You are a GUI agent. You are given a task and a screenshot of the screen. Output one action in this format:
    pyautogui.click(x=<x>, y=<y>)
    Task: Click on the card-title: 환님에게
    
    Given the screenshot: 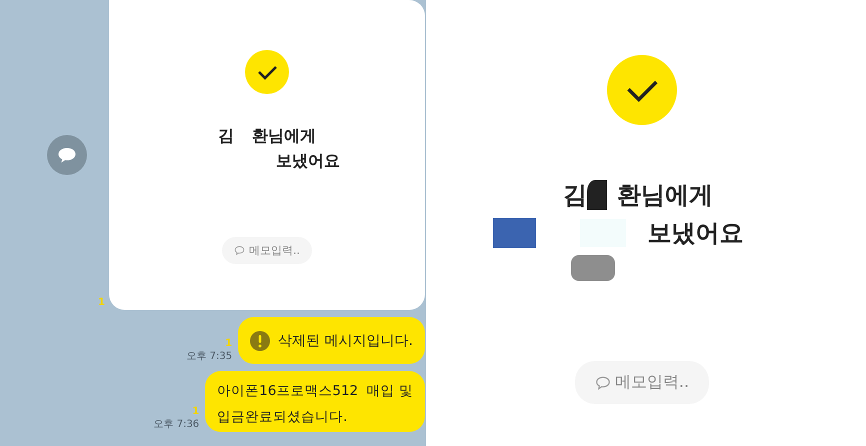 What is the action you would take?
    pyautogui.click(x=284, y=136)
    